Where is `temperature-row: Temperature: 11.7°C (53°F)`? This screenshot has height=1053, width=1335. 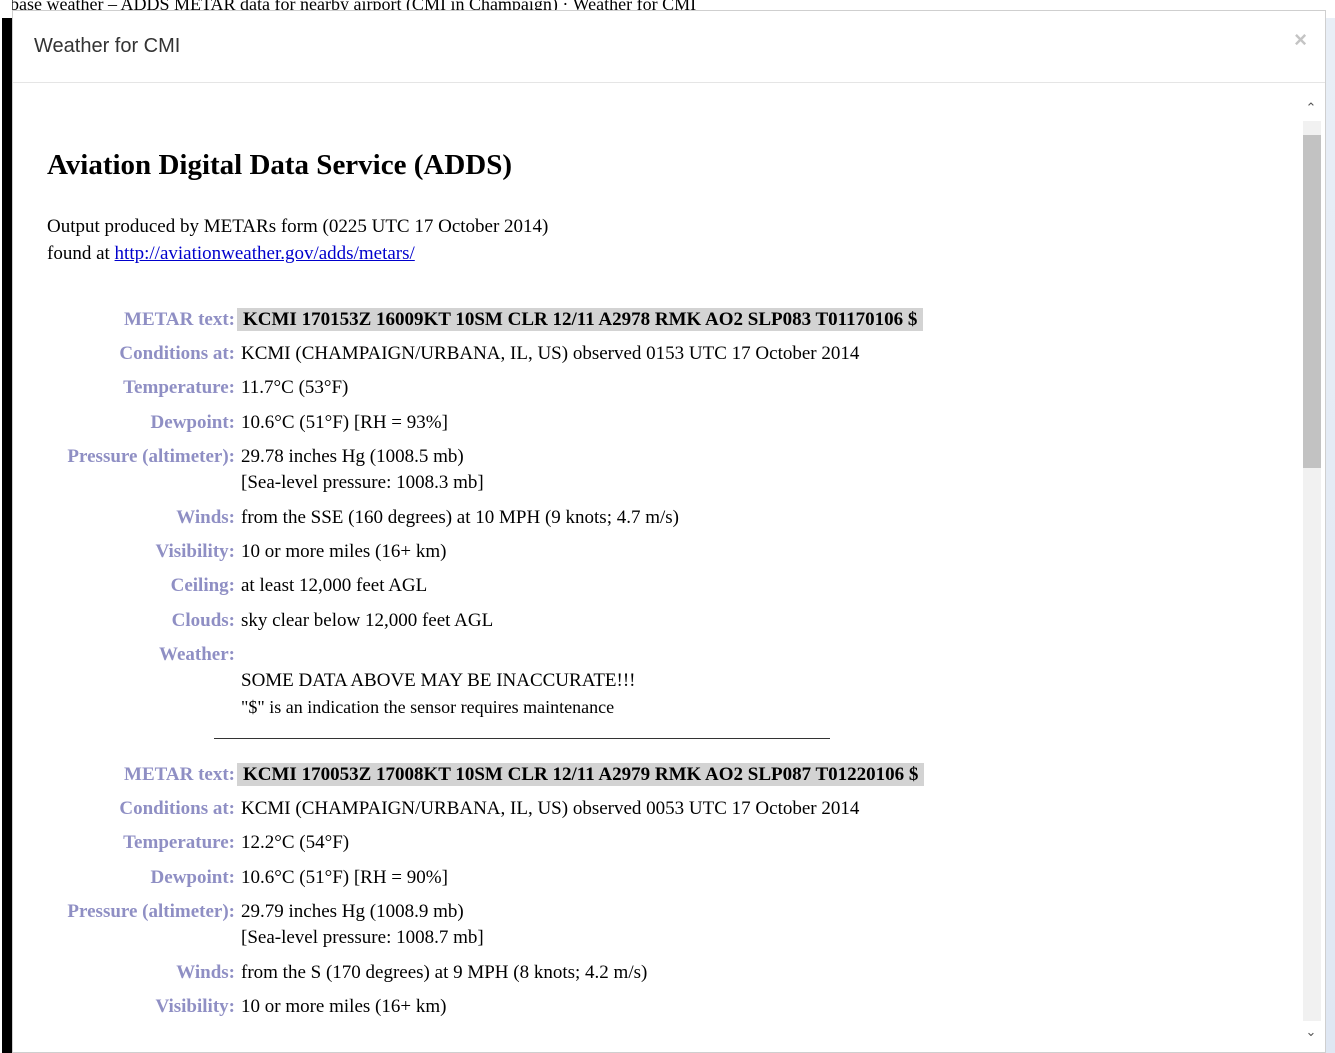
temperature-row: Temperature: 11.7°C (53°F) is located at coordinates (647, 390).